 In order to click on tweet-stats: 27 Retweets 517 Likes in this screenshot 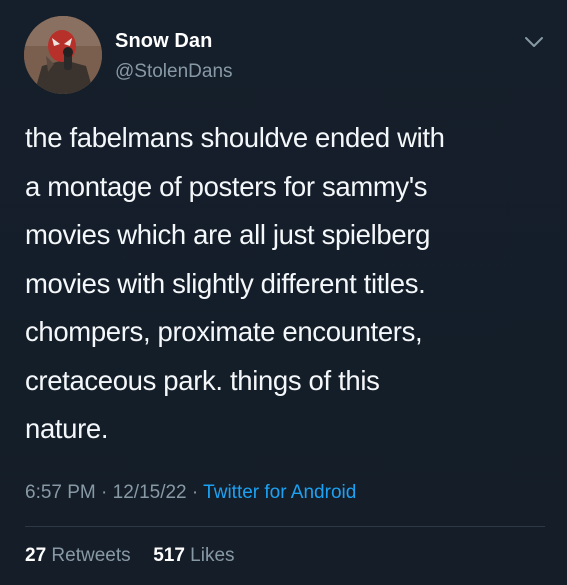, I will do `click(130, 556)`.